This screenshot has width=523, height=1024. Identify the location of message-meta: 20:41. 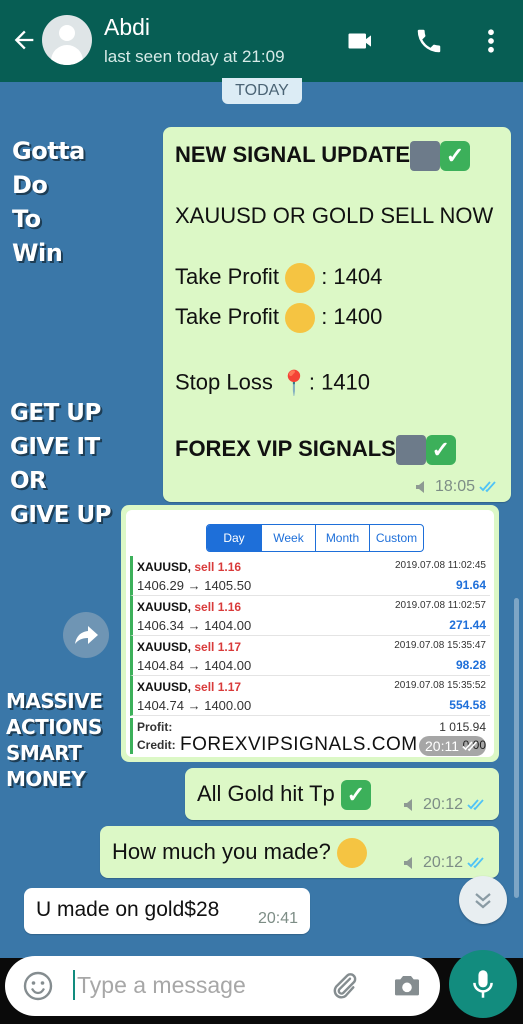
(278, 919).